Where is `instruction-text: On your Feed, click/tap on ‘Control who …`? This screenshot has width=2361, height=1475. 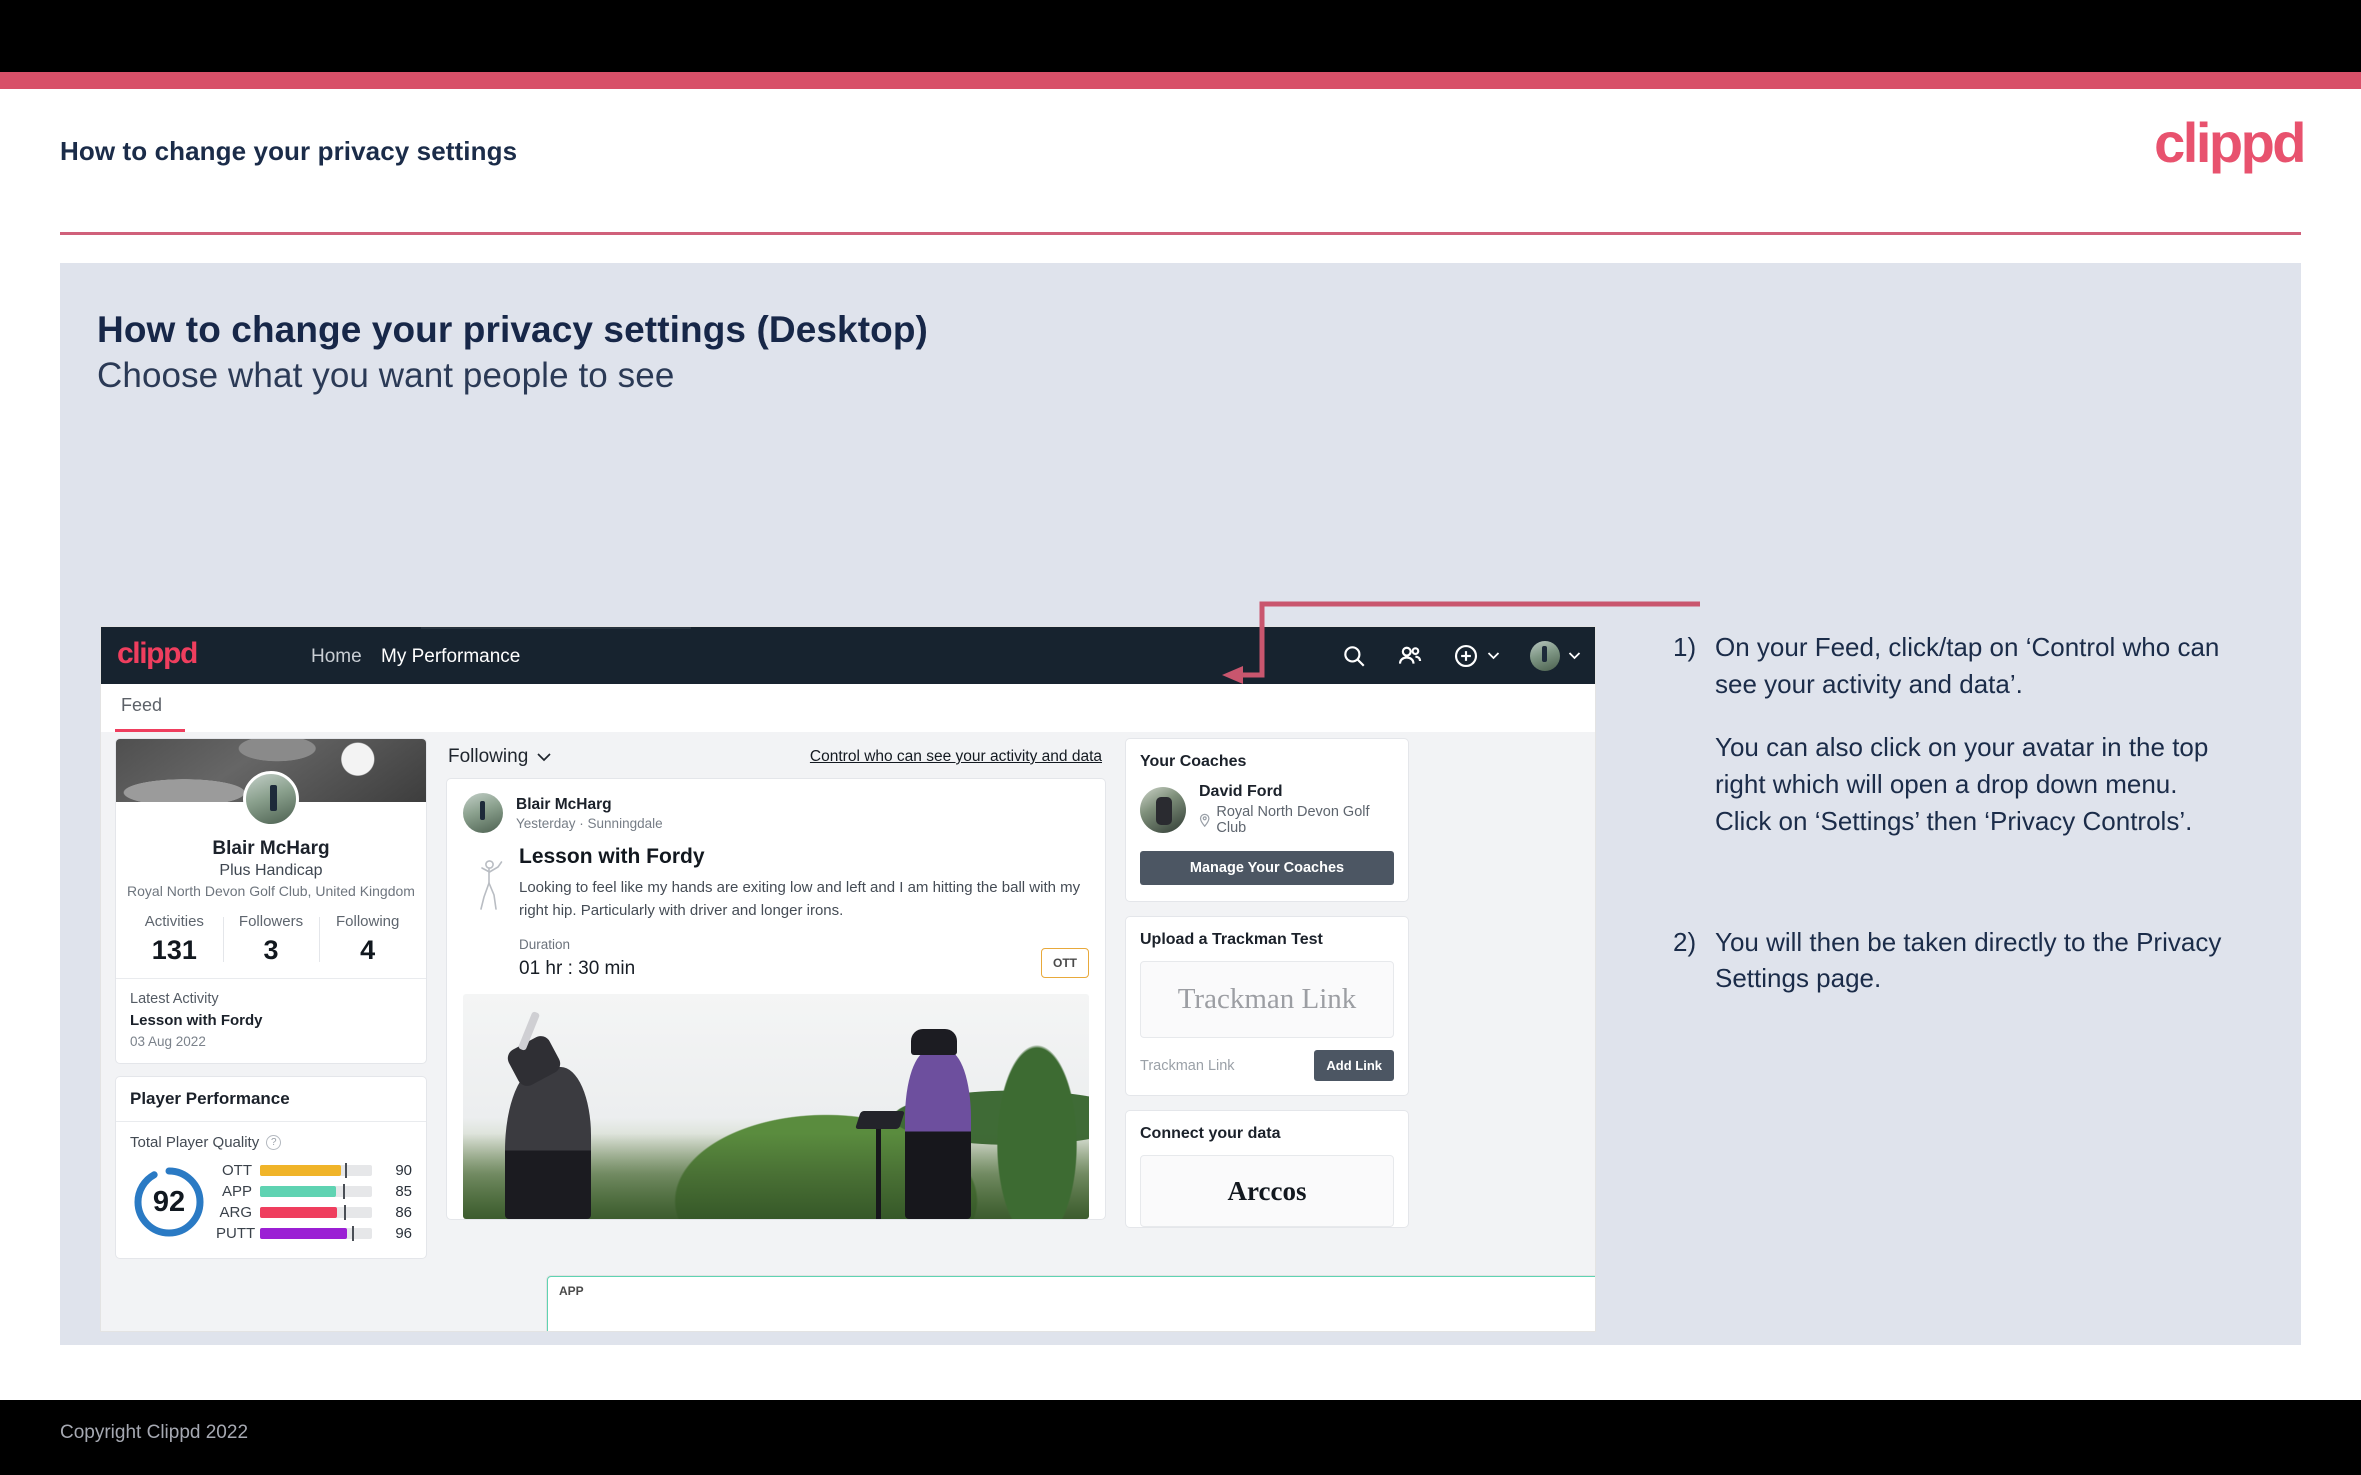
instruction-text: On your Feed, click/tap on ‘Control who … is located at coordinates (1967, 665).